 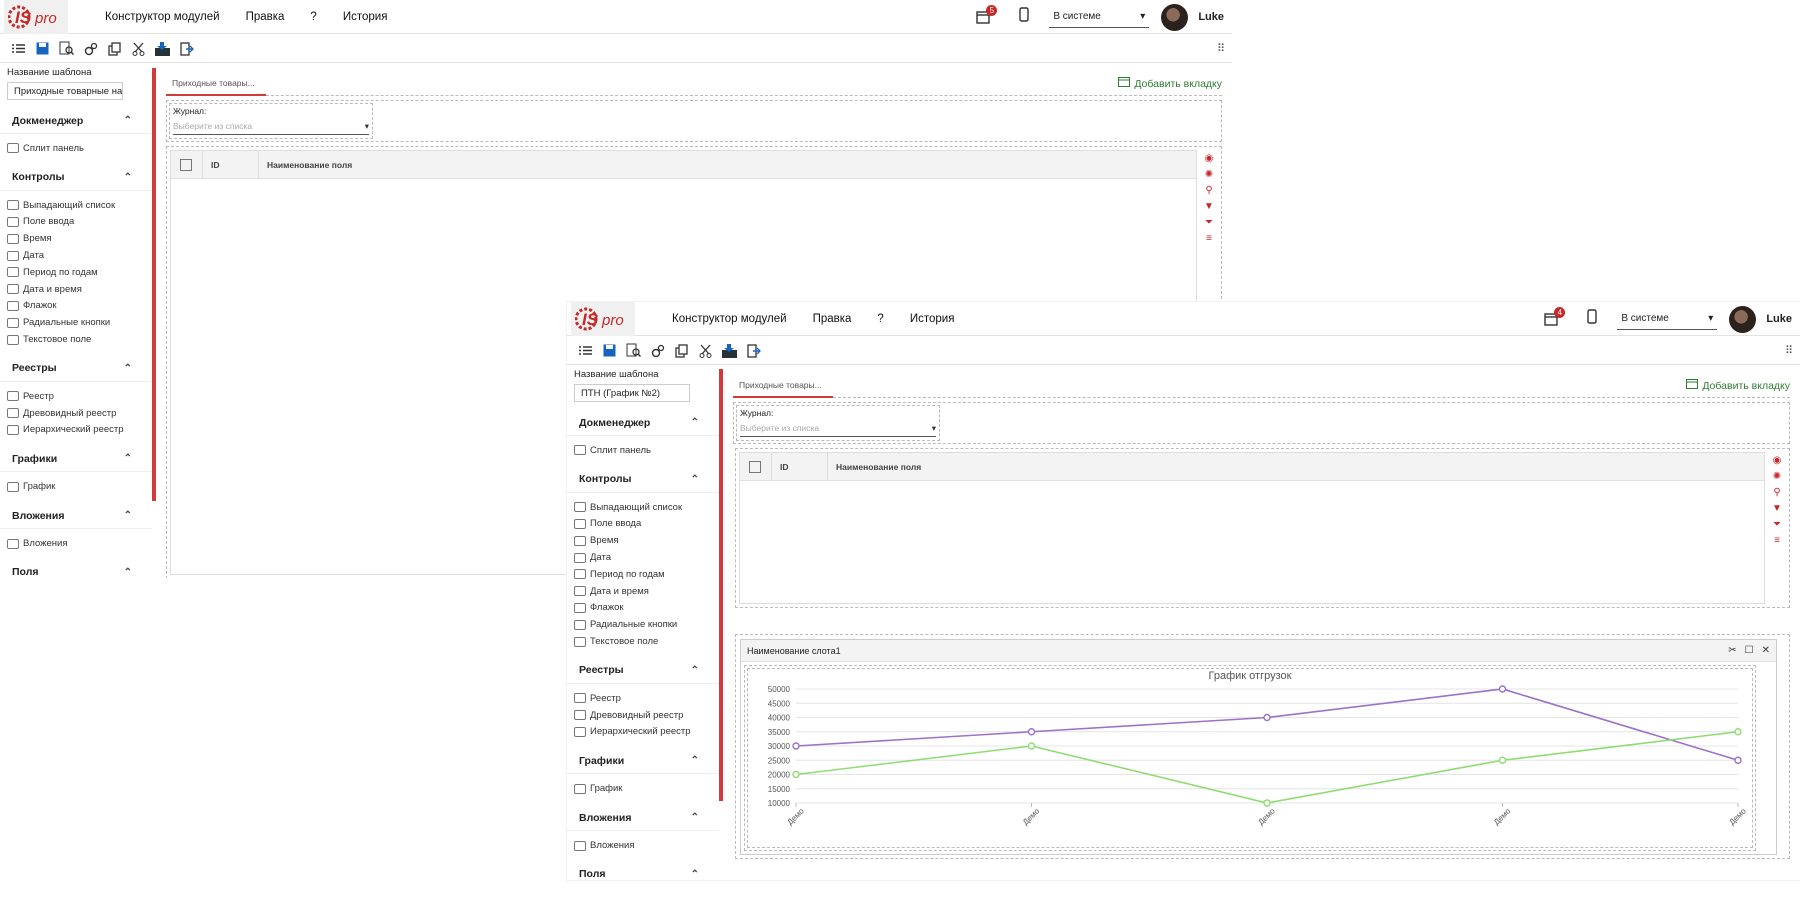 What do you see at coordinates (643, 608) in the screenshot?
I see `item-checkbox: Флажок` at bounding box center [643, 608].